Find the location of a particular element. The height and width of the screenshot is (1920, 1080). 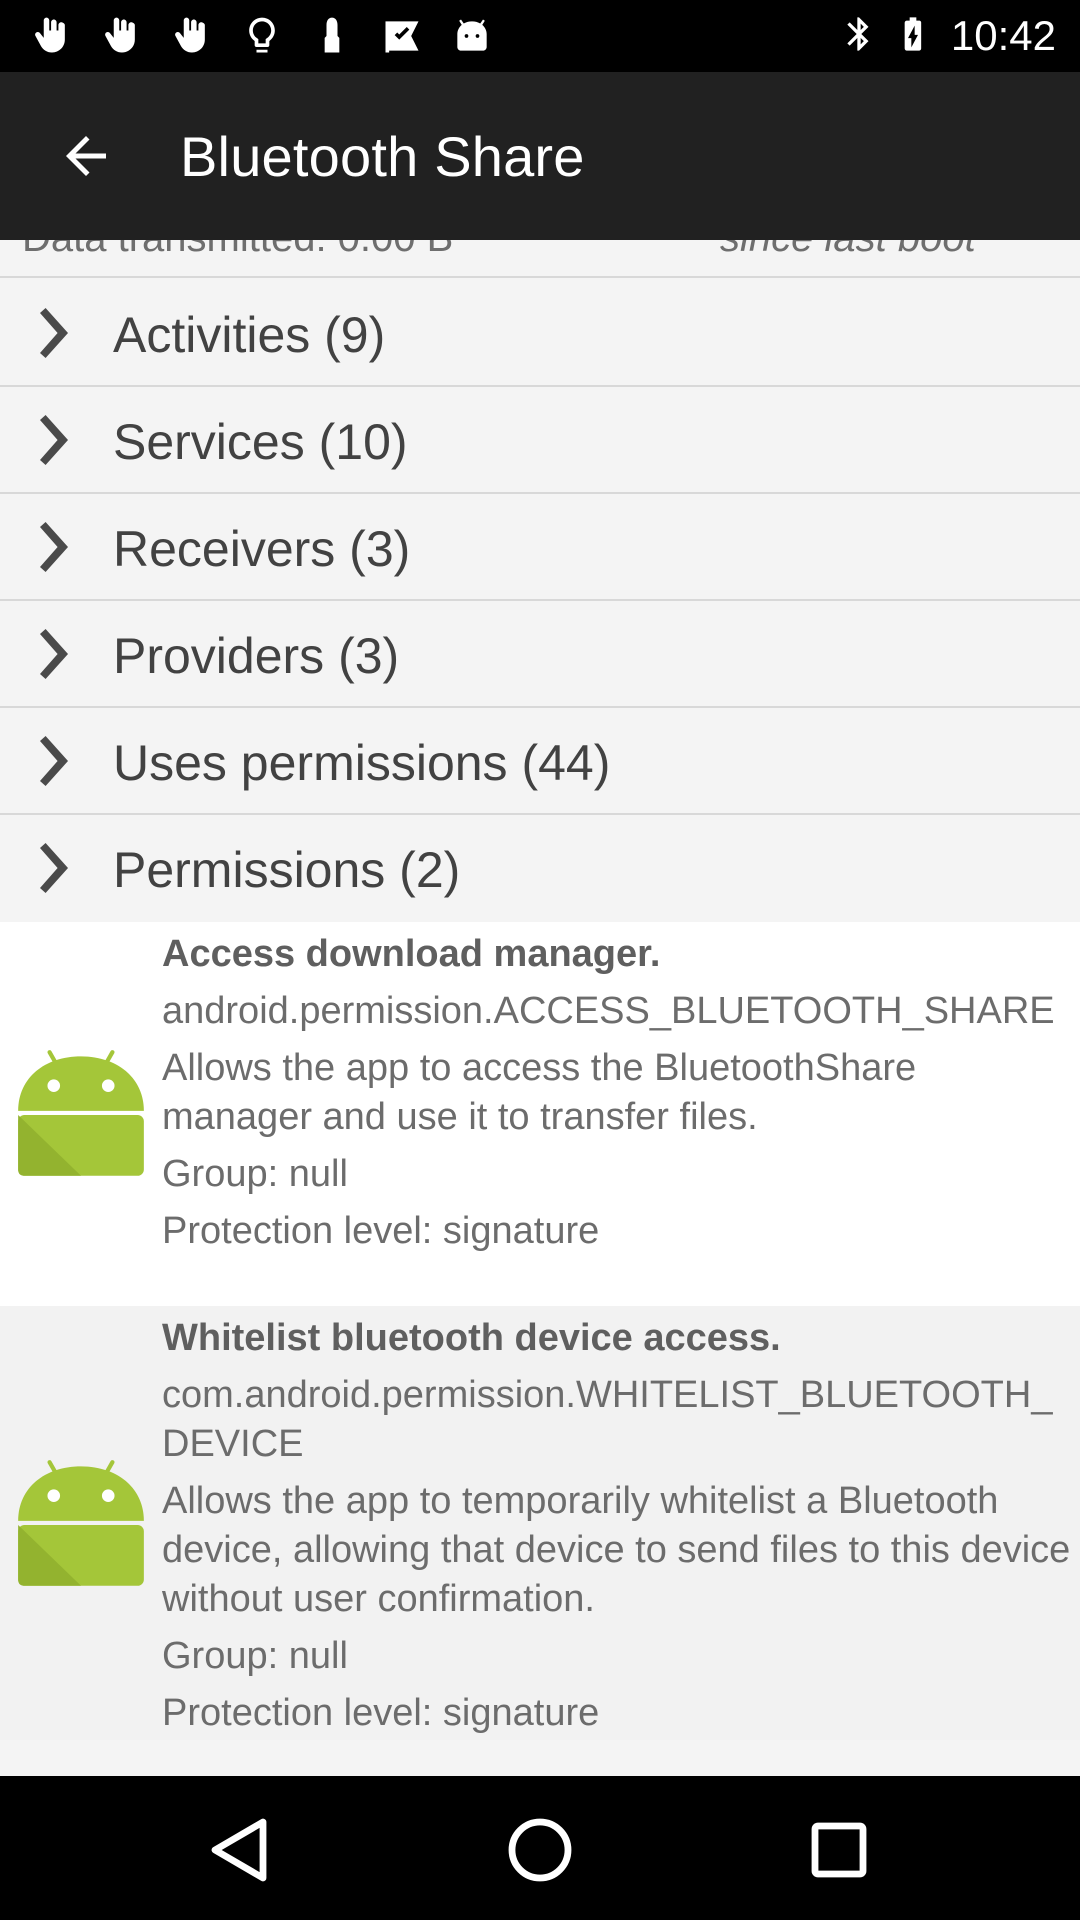

status-time: 10:42 is located at coordinates (1003, 35).